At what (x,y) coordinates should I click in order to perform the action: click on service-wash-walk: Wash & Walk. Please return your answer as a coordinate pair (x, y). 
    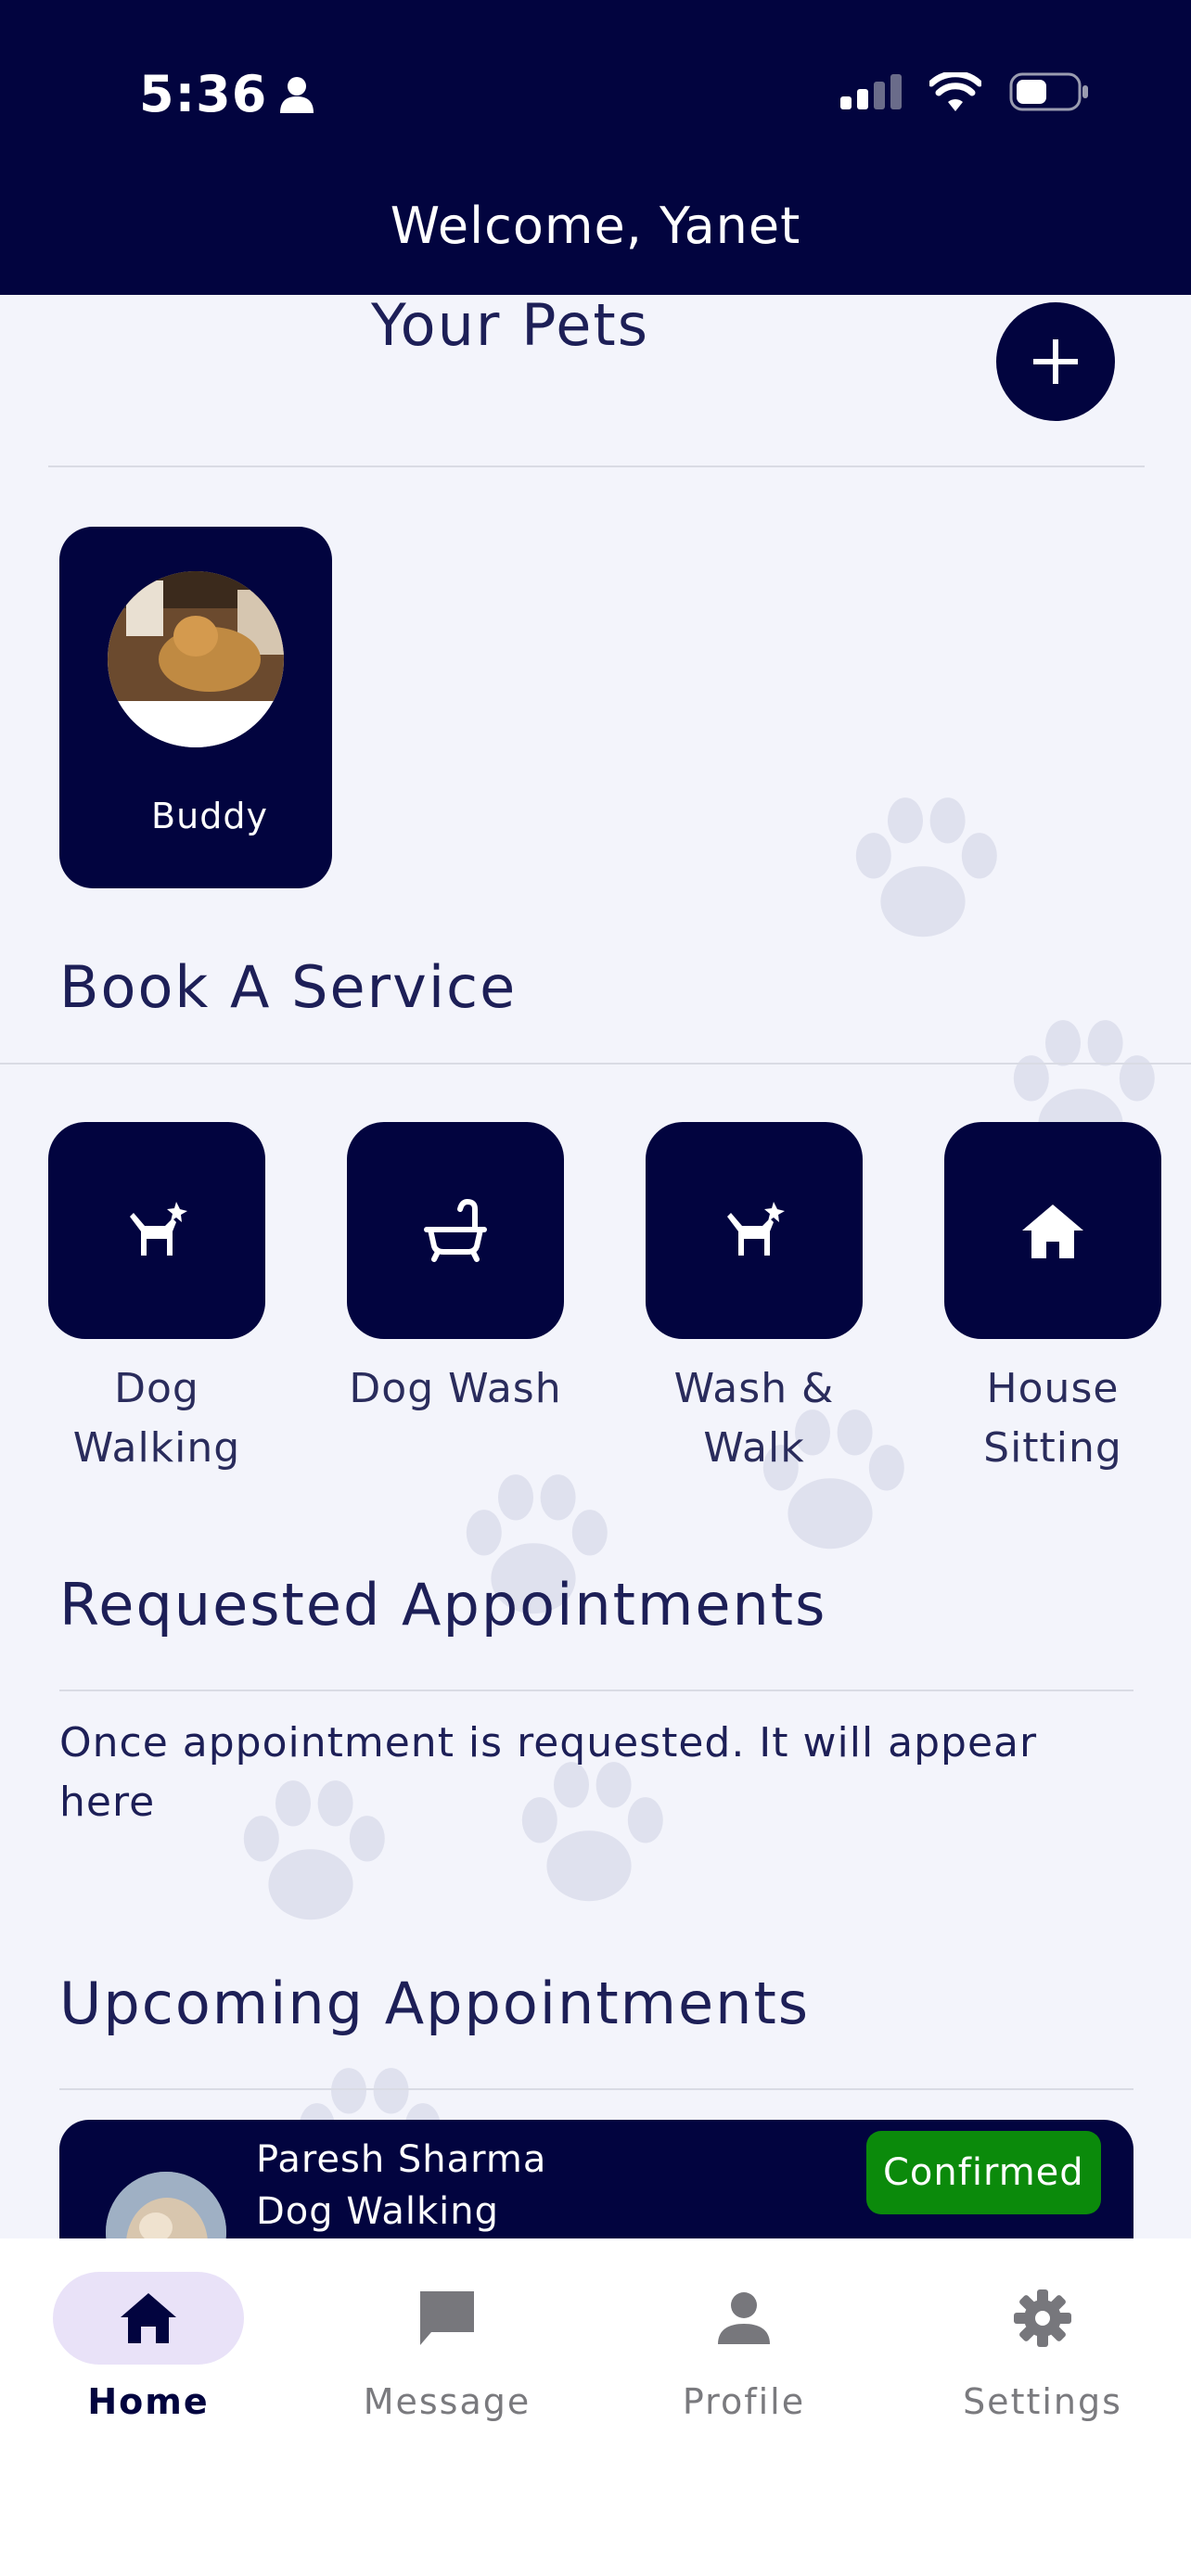
    Looking at the image, I should click on (754, 1300).